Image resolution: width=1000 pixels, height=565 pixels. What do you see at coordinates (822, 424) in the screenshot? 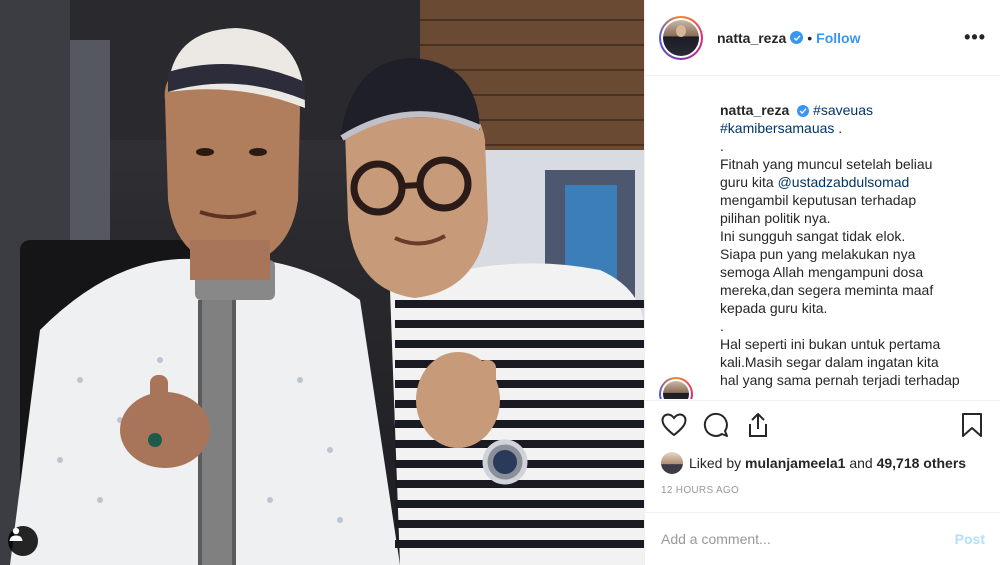
I see `action-bar` at bounding box center [822, 424].